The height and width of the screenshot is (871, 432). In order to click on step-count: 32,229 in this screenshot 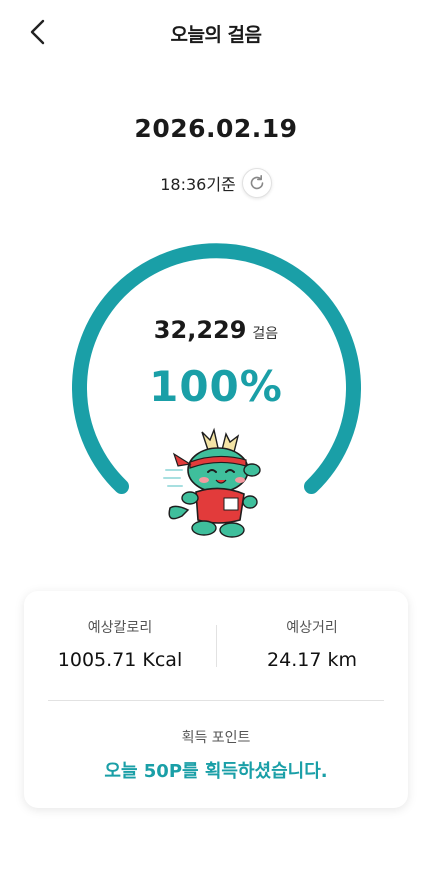, I will do `click(200, 330)`.